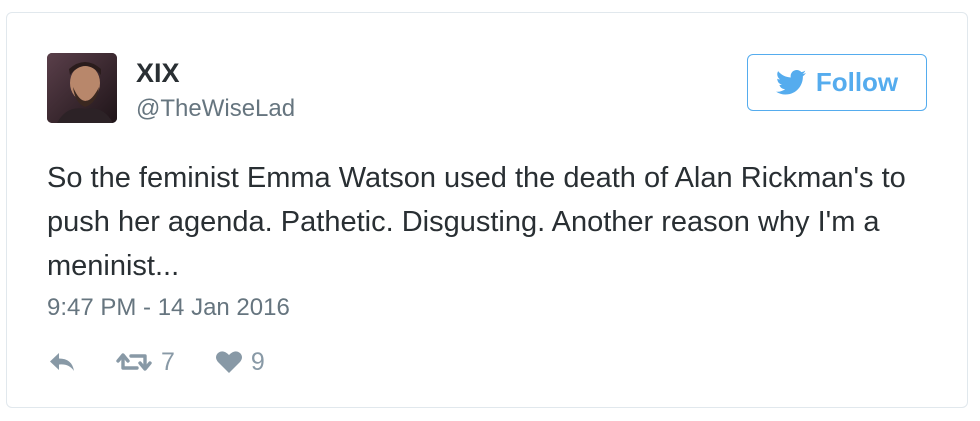  Describe the element at coordinates (158, 73) in the screenshot. I see `display-name: XIX` at that location.